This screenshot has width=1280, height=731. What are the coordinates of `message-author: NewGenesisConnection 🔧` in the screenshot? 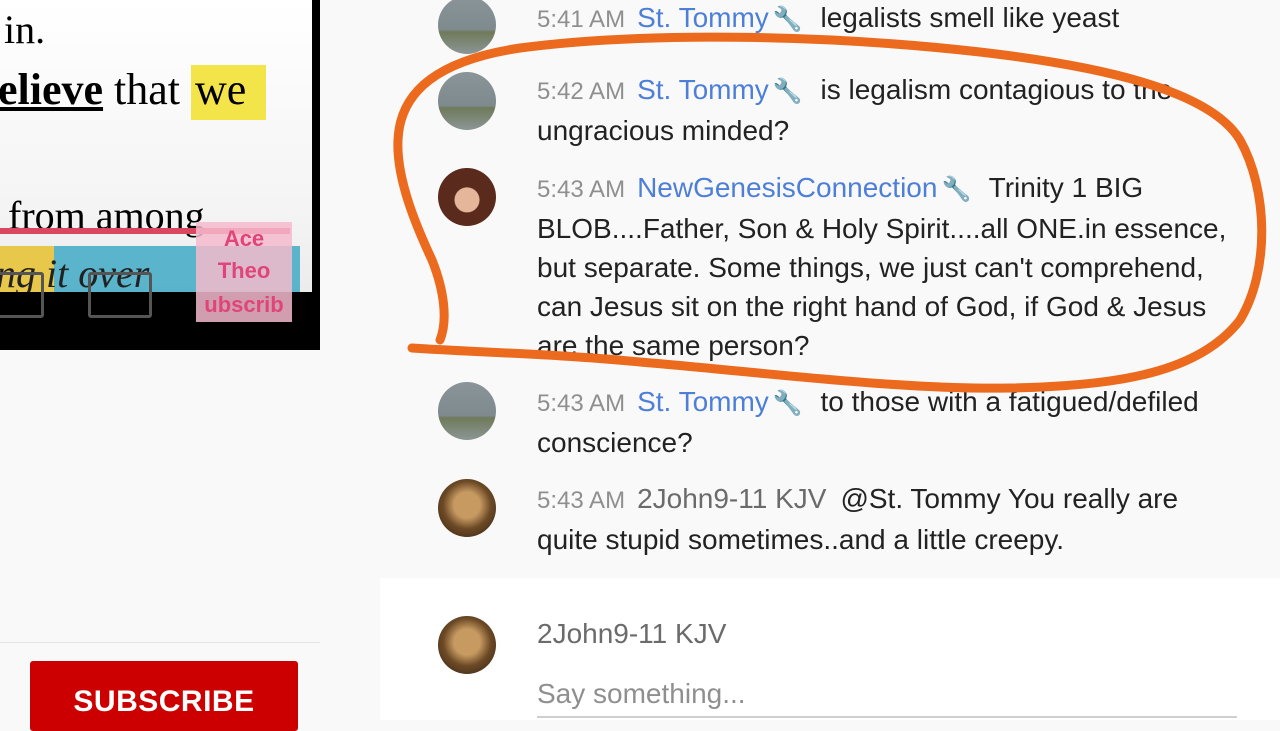 It's located at (804, 187).